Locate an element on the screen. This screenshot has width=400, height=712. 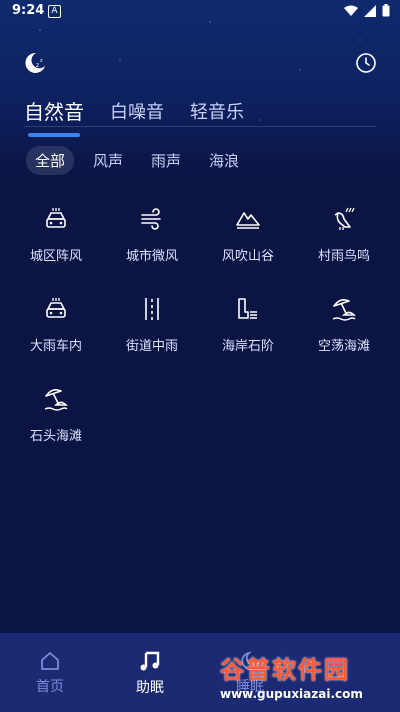
sound-item: 城市微风 is located at coordinates (152, 234).